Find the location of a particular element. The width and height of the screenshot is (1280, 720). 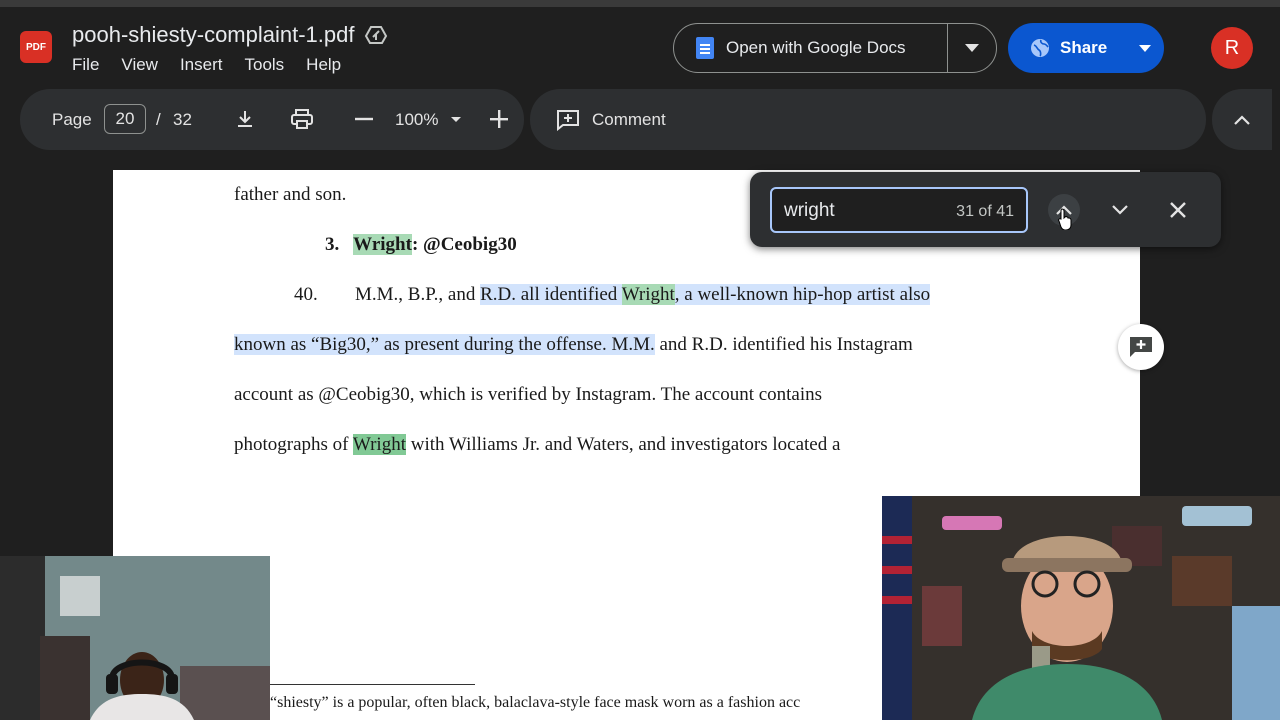

open-with-google-docs: Open with Google Docs is located at coordinates (835, 48).